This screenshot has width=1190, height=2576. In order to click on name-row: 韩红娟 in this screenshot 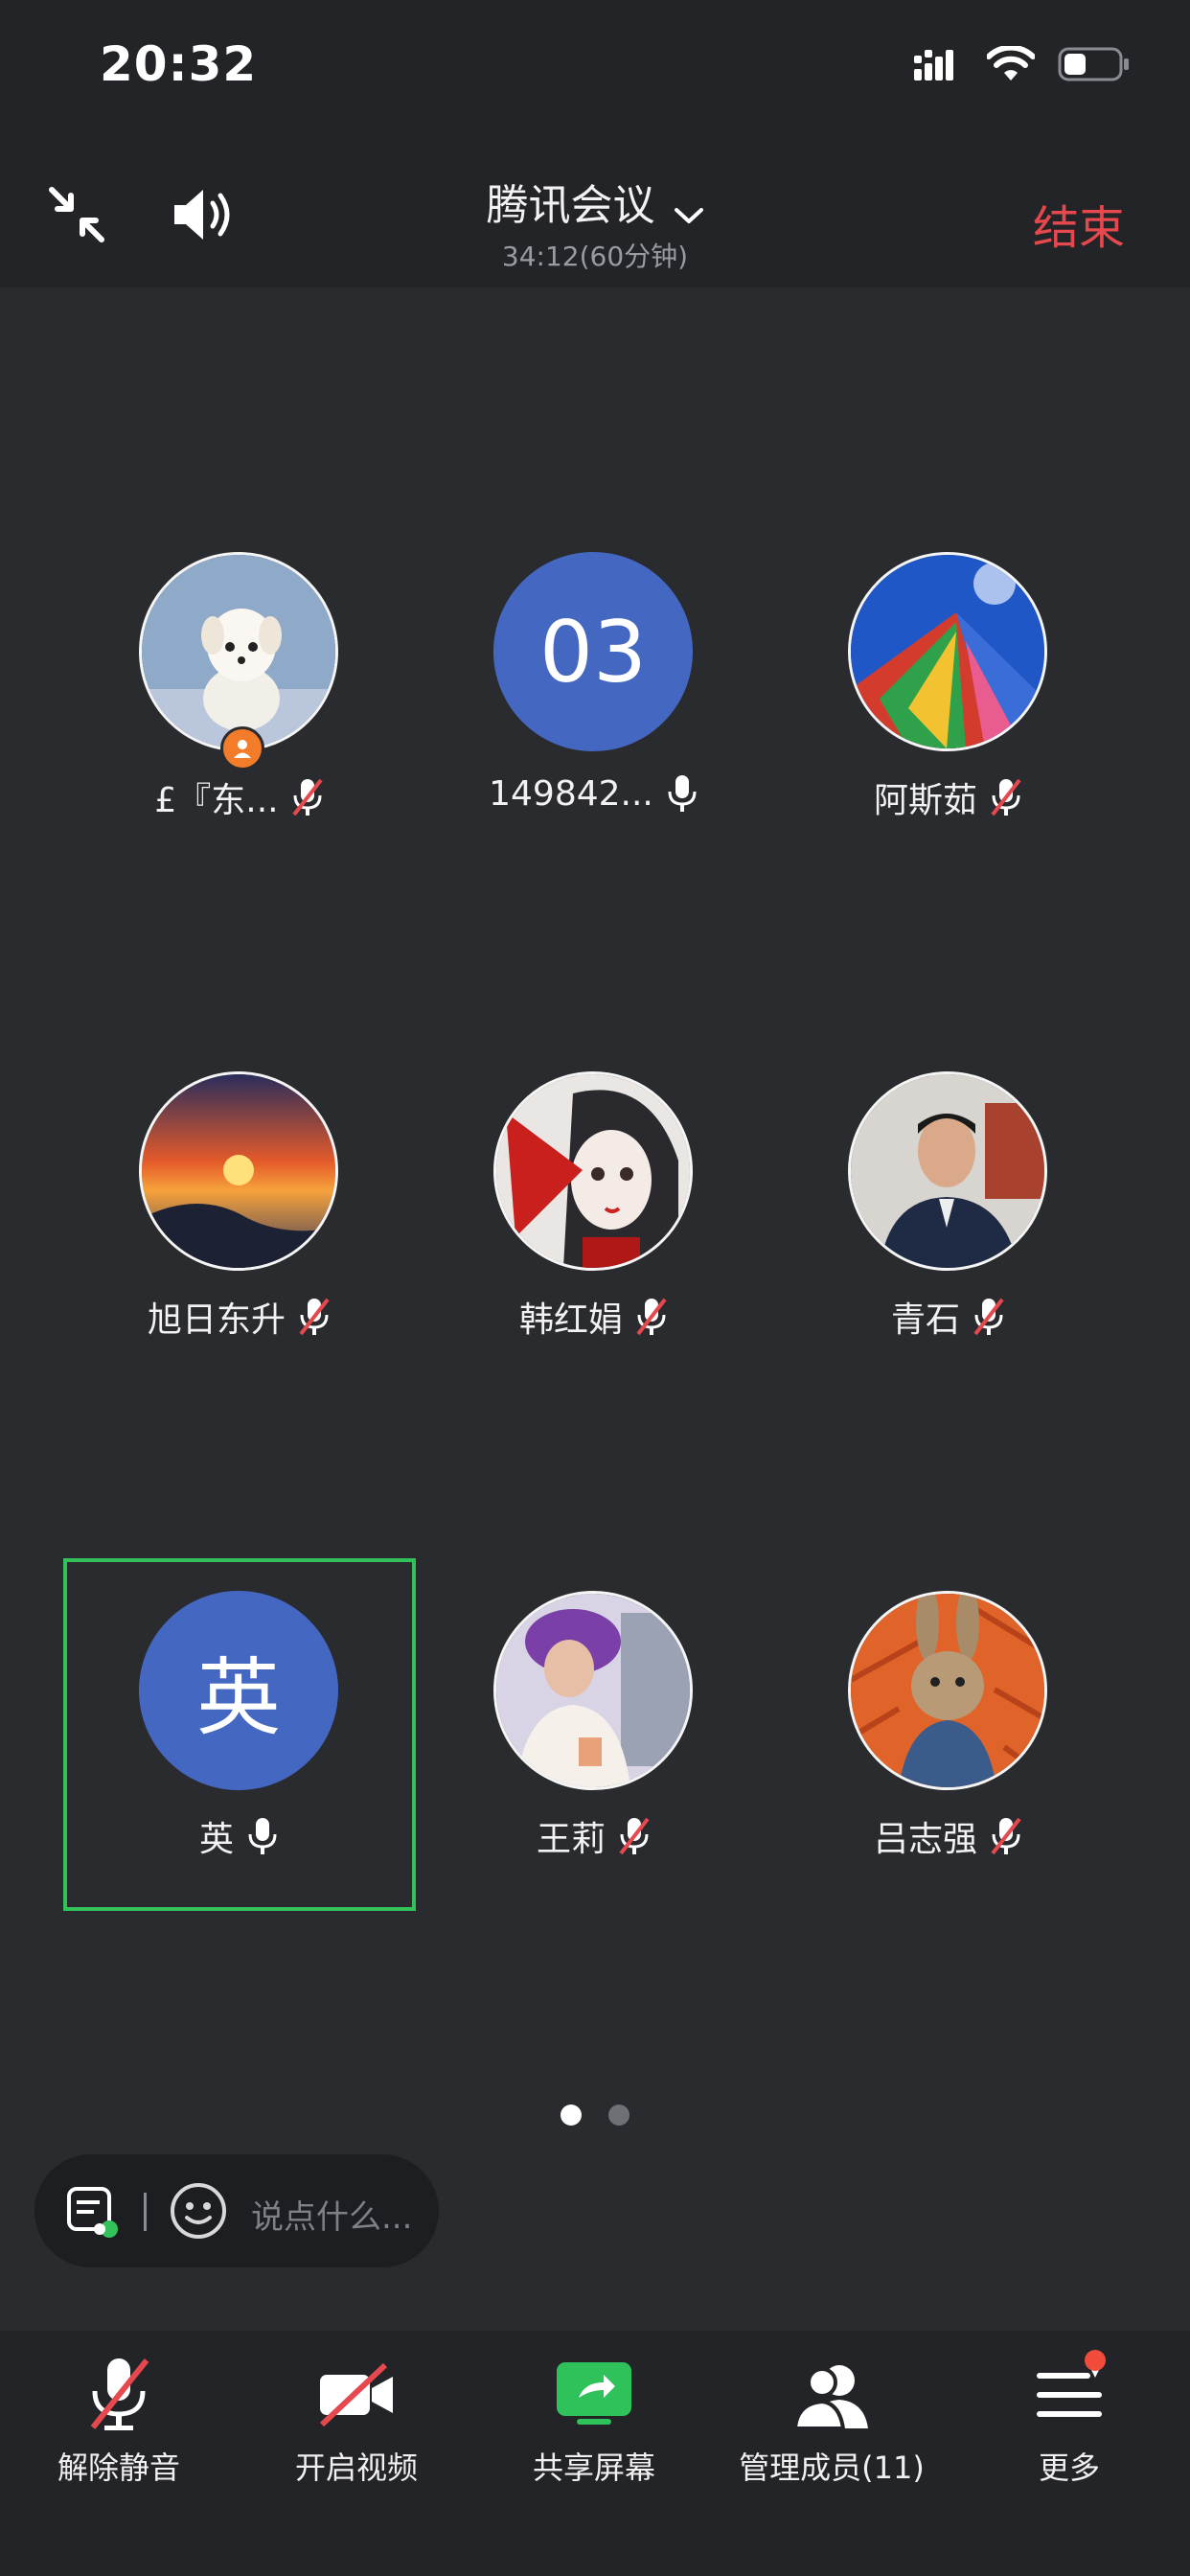, I will do `click(595, 1317)`.